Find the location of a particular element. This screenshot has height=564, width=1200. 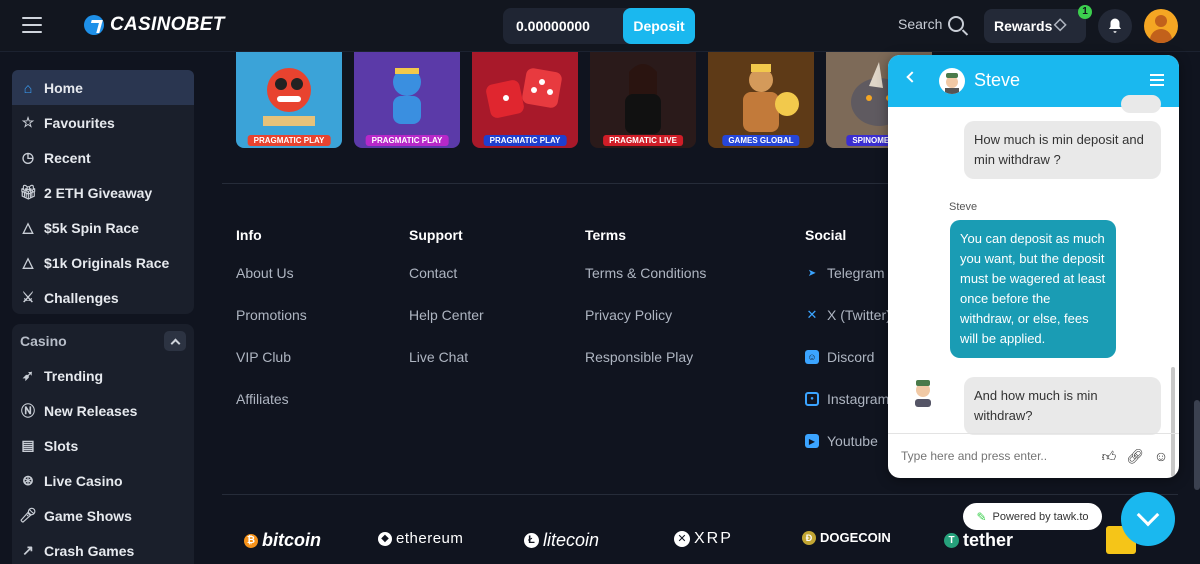

chat-message-input is located at coordinates (996, 456).